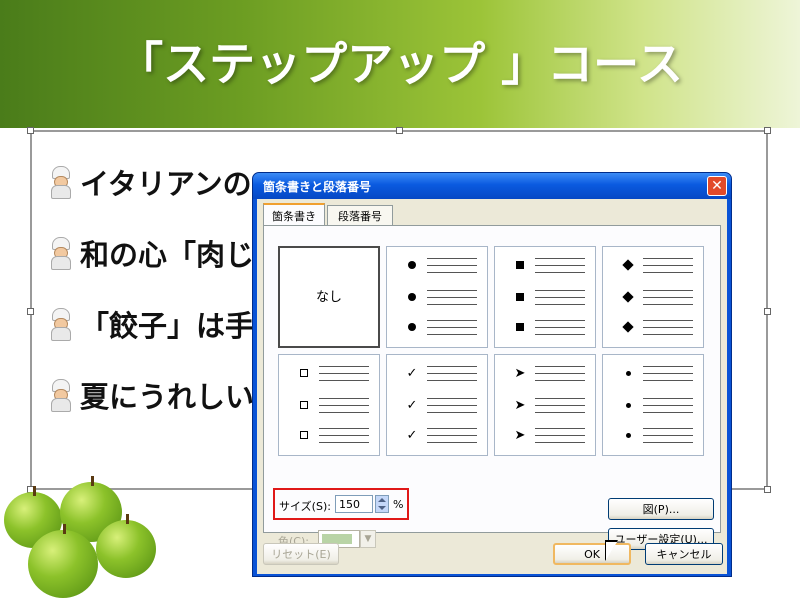  Describe the element at coordinates (301, 554) in the screenshot. I see `reset-button: リセット(E)` at that location.